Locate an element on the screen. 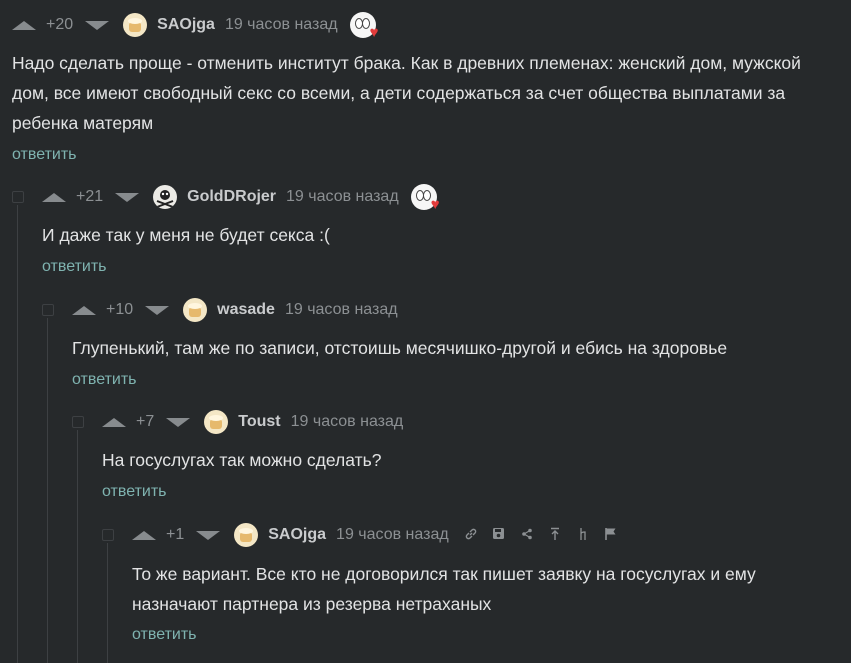 Image resolution: width=851 pixels, height=663 pixels. save-icon is located at coordinates (499, 535).